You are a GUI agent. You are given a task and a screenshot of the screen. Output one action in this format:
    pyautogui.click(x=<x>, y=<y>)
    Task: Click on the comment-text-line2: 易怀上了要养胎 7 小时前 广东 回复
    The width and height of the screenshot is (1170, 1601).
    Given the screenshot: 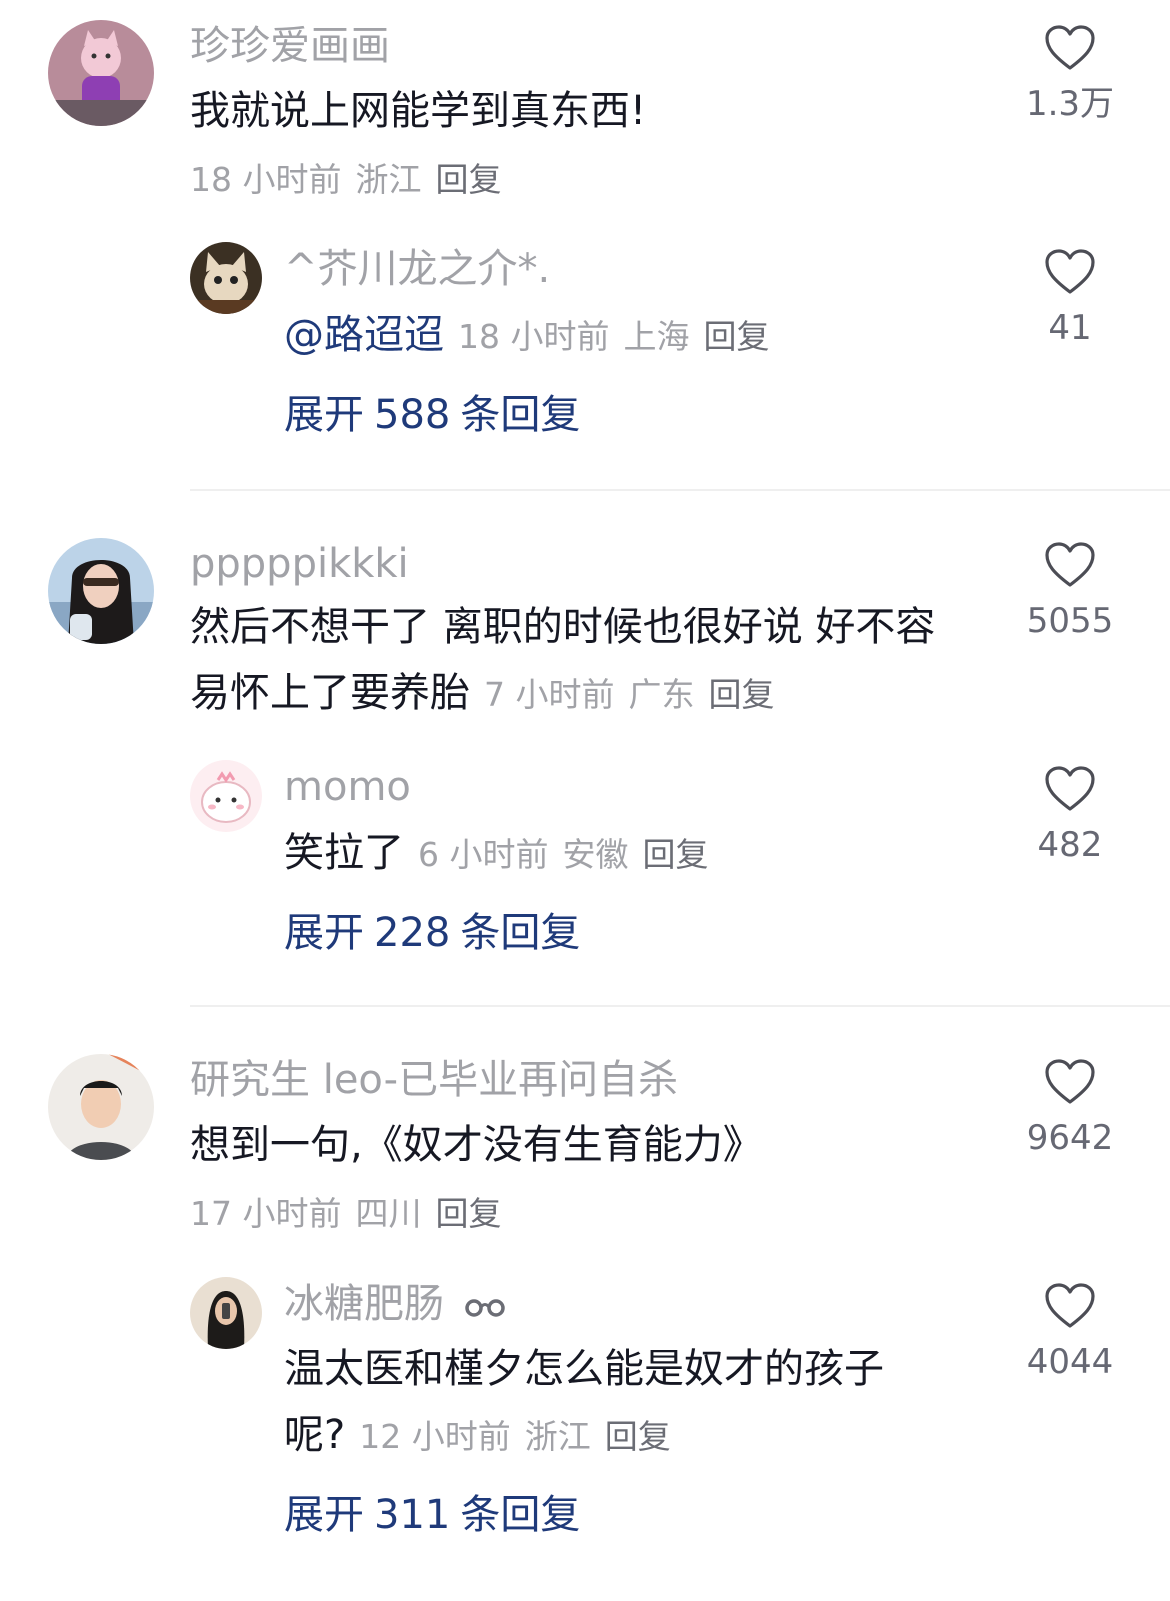 What is the action you would take?
    pyautogui.click(x=482, y=694)
    